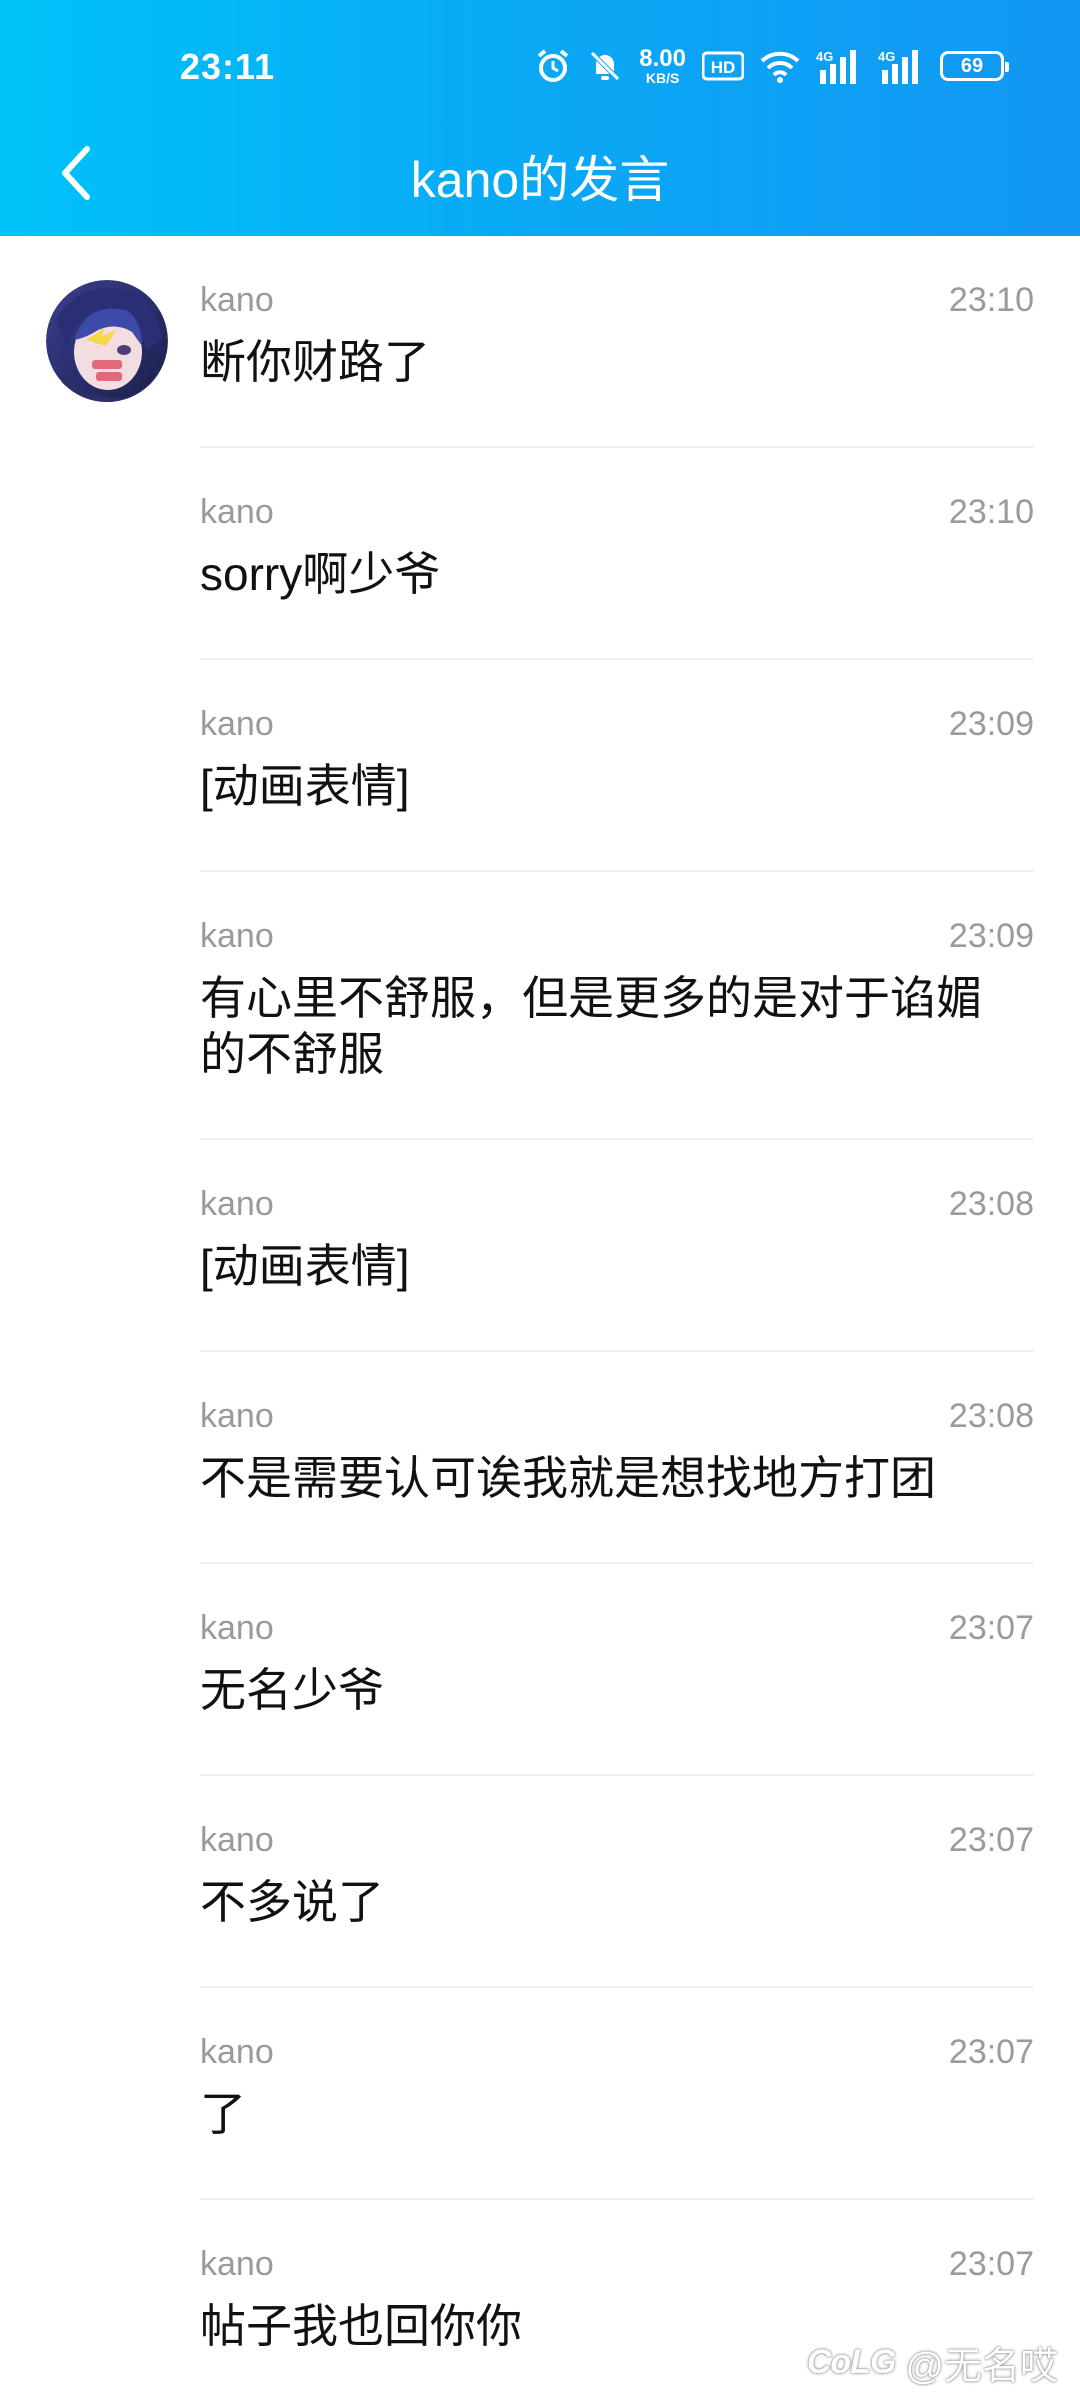 The width and height of the screenshot is (1080, 2400). I want to click on status-time: 23:11, so click(228, 66).